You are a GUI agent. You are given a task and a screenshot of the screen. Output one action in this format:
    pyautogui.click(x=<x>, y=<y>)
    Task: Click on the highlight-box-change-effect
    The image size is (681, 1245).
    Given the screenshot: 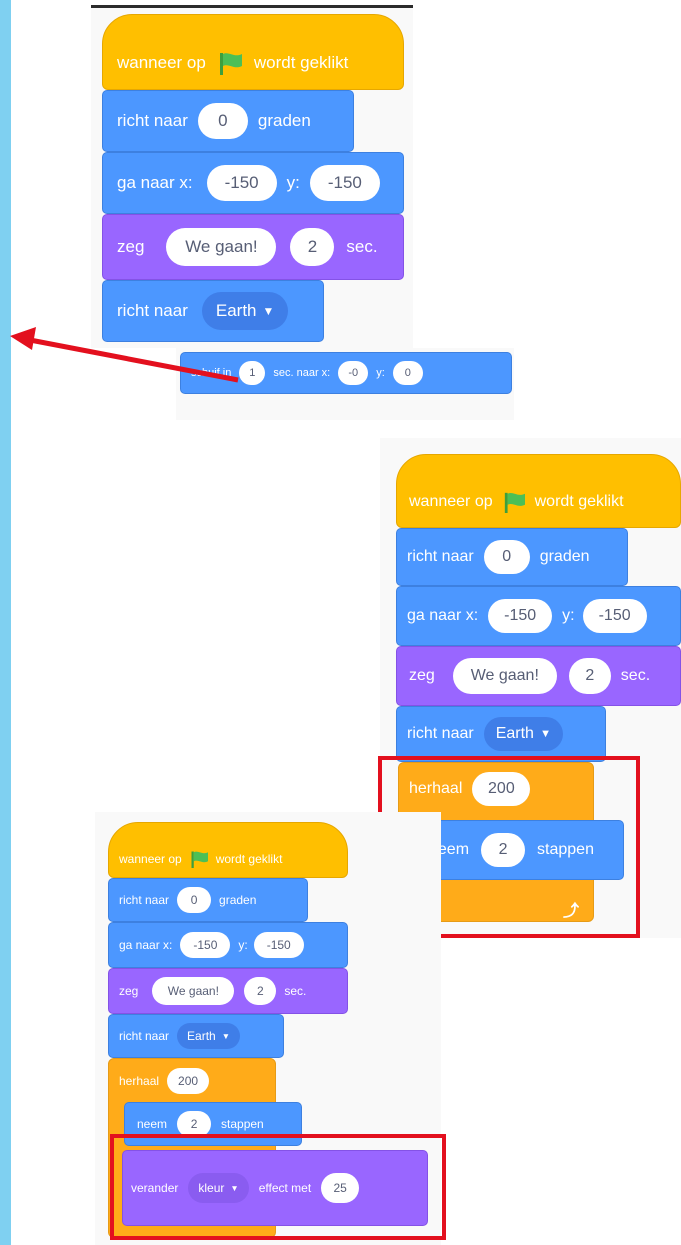 What is the action you would take?
    pyautogui.click(x=278, y=1187)
    